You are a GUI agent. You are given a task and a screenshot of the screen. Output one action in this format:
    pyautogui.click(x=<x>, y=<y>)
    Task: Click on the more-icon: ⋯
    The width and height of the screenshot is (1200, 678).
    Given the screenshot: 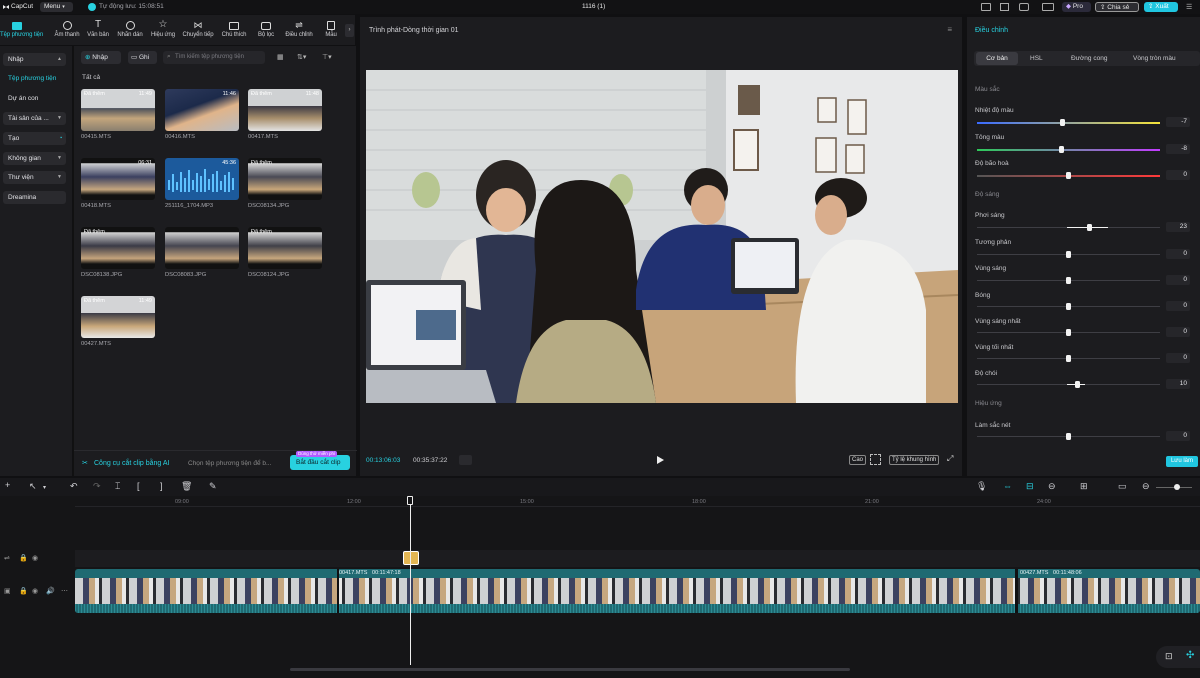 What is the action you would take?
    pyautogui.click(x=64, y=591)
    